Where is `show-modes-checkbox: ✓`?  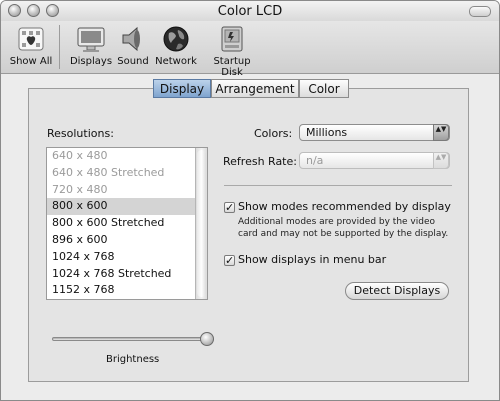 show-modes-checkbox: ✓ is located at coordinates (229, 207).